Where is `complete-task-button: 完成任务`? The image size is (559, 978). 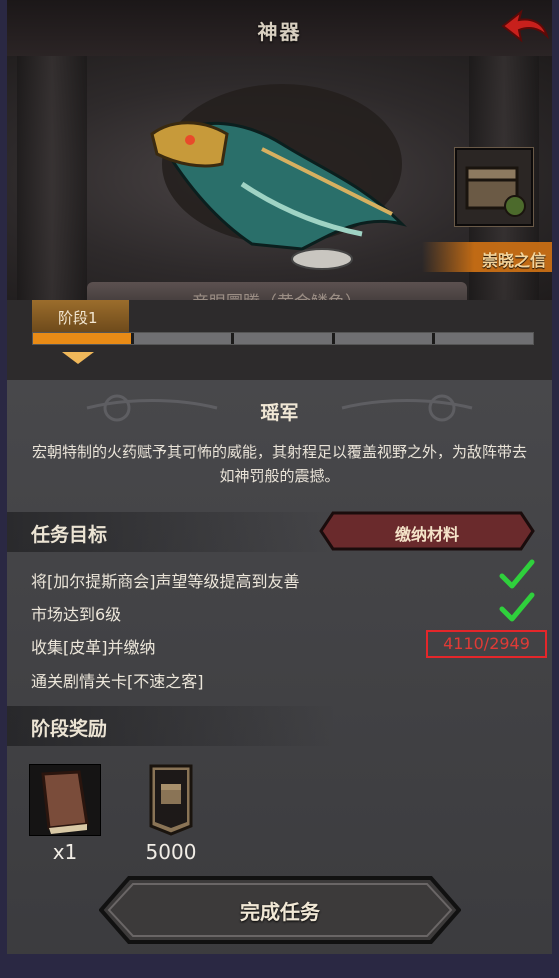
complete-task-button: 完成任务 is located at coordinates (280, 910).